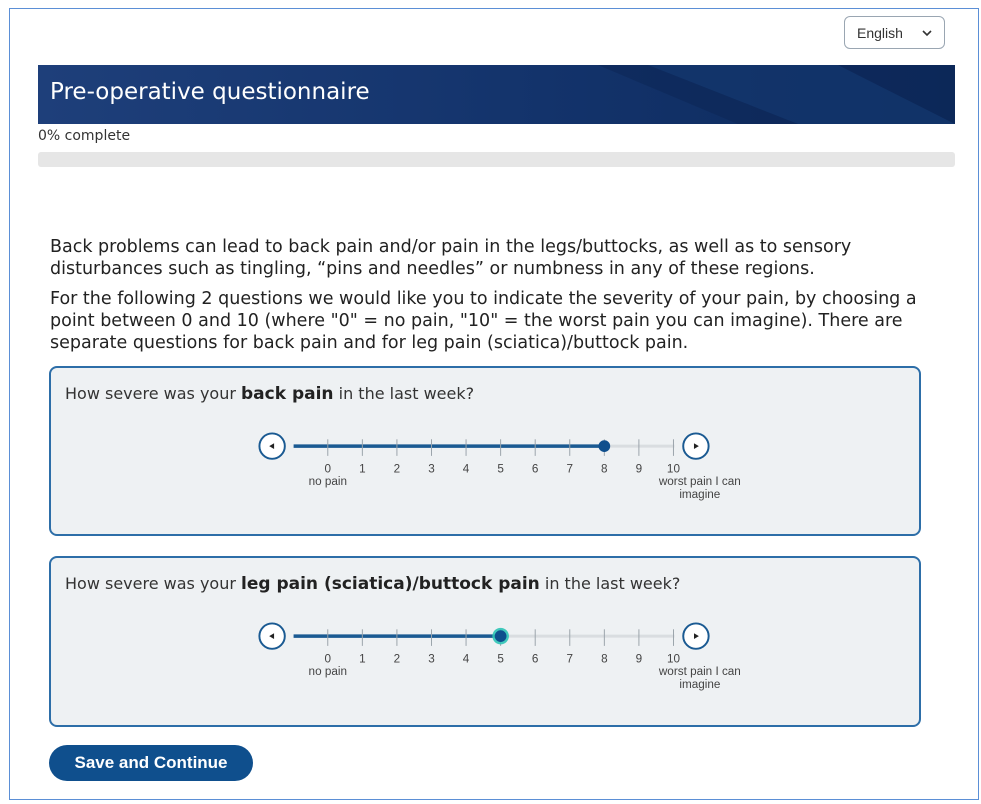 This screenshot has height=804, width=981. Describe the element at coordinates (210, 92) in the screenshot. I see `page-title: Pre-operative questionnaire` at that location.